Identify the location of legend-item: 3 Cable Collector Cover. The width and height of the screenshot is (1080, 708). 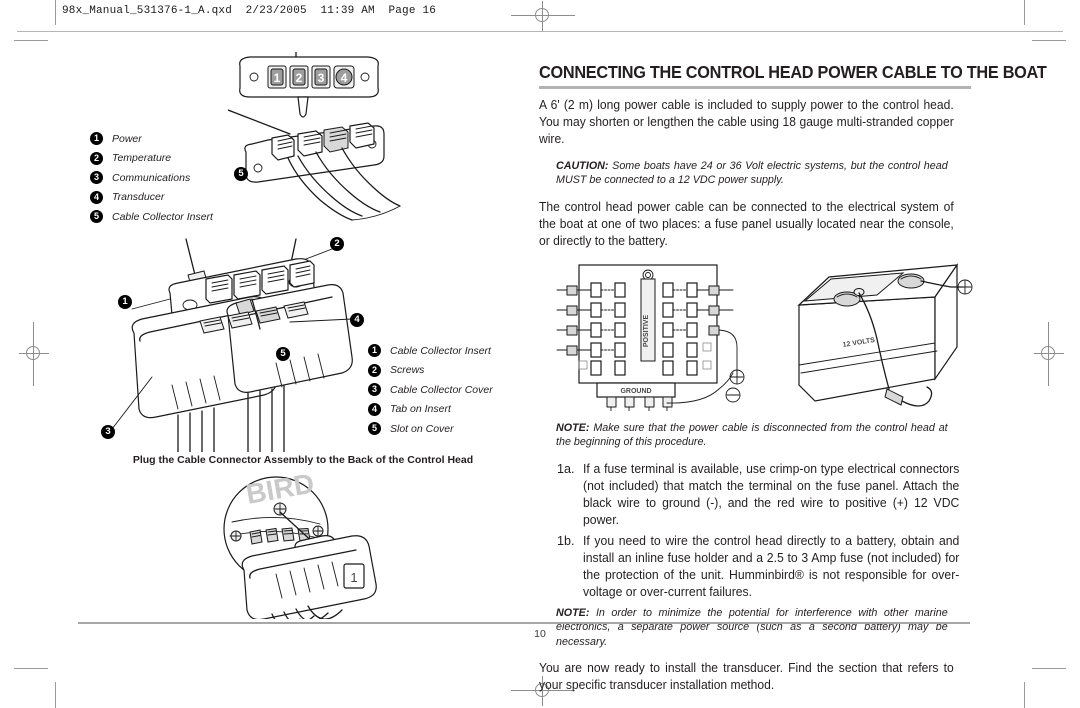
(430, 389).